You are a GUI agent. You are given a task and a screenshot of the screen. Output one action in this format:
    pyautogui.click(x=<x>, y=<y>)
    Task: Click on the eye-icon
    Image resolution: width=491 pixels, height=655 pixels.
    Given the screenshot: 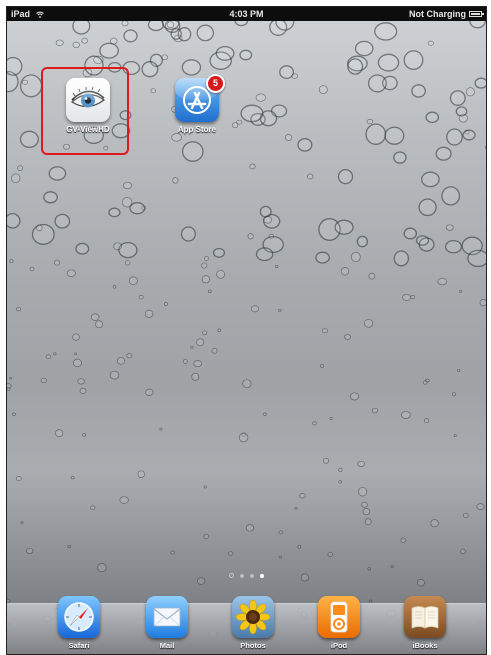 What is the action you would take?
    pyautogui.click(x=88, y=100)
    